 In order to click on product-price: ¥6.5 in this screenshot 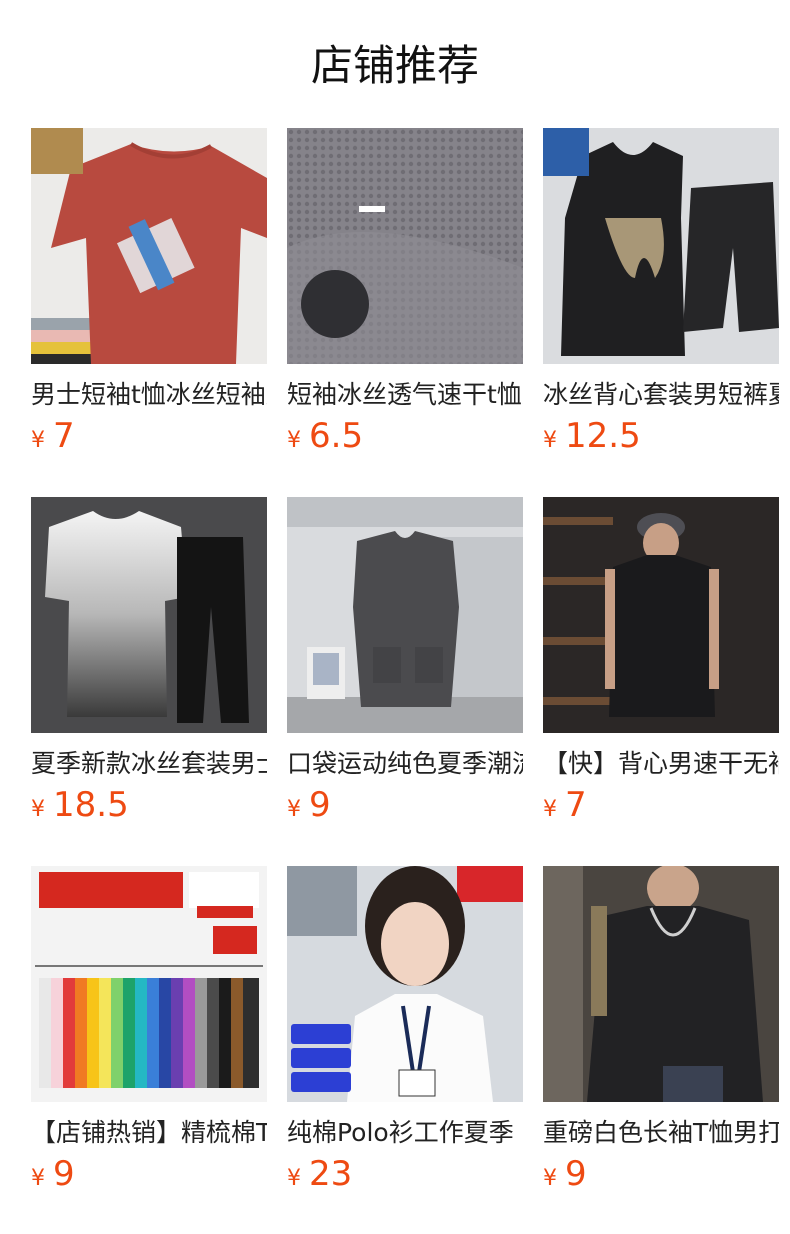, I will do `click(325, 436)`.